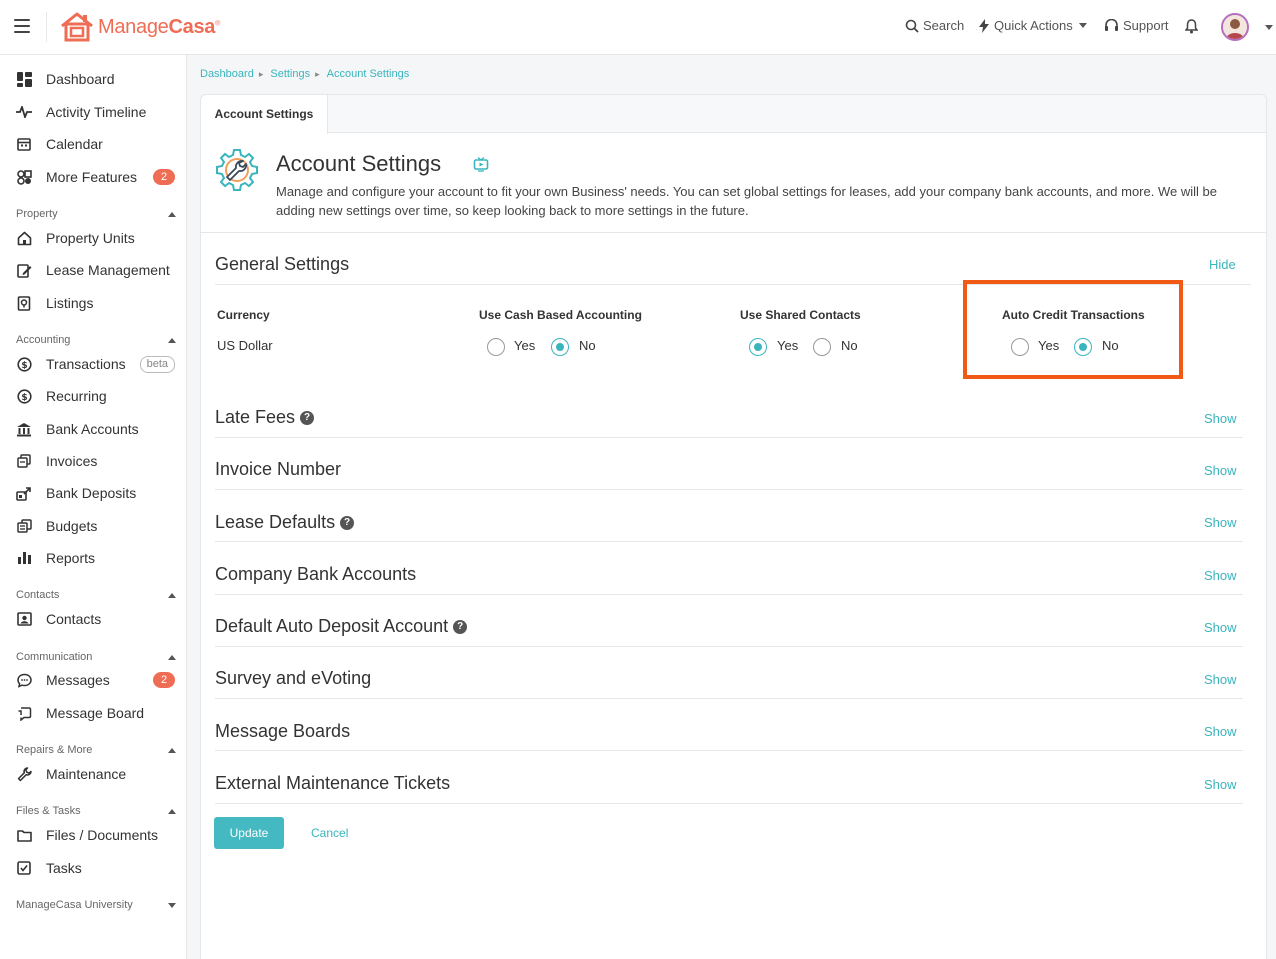  What do you see at coordinates (329, 833) in the screenshot?
I see `cancel-button: Cancel` at bounding box center [329, 833].